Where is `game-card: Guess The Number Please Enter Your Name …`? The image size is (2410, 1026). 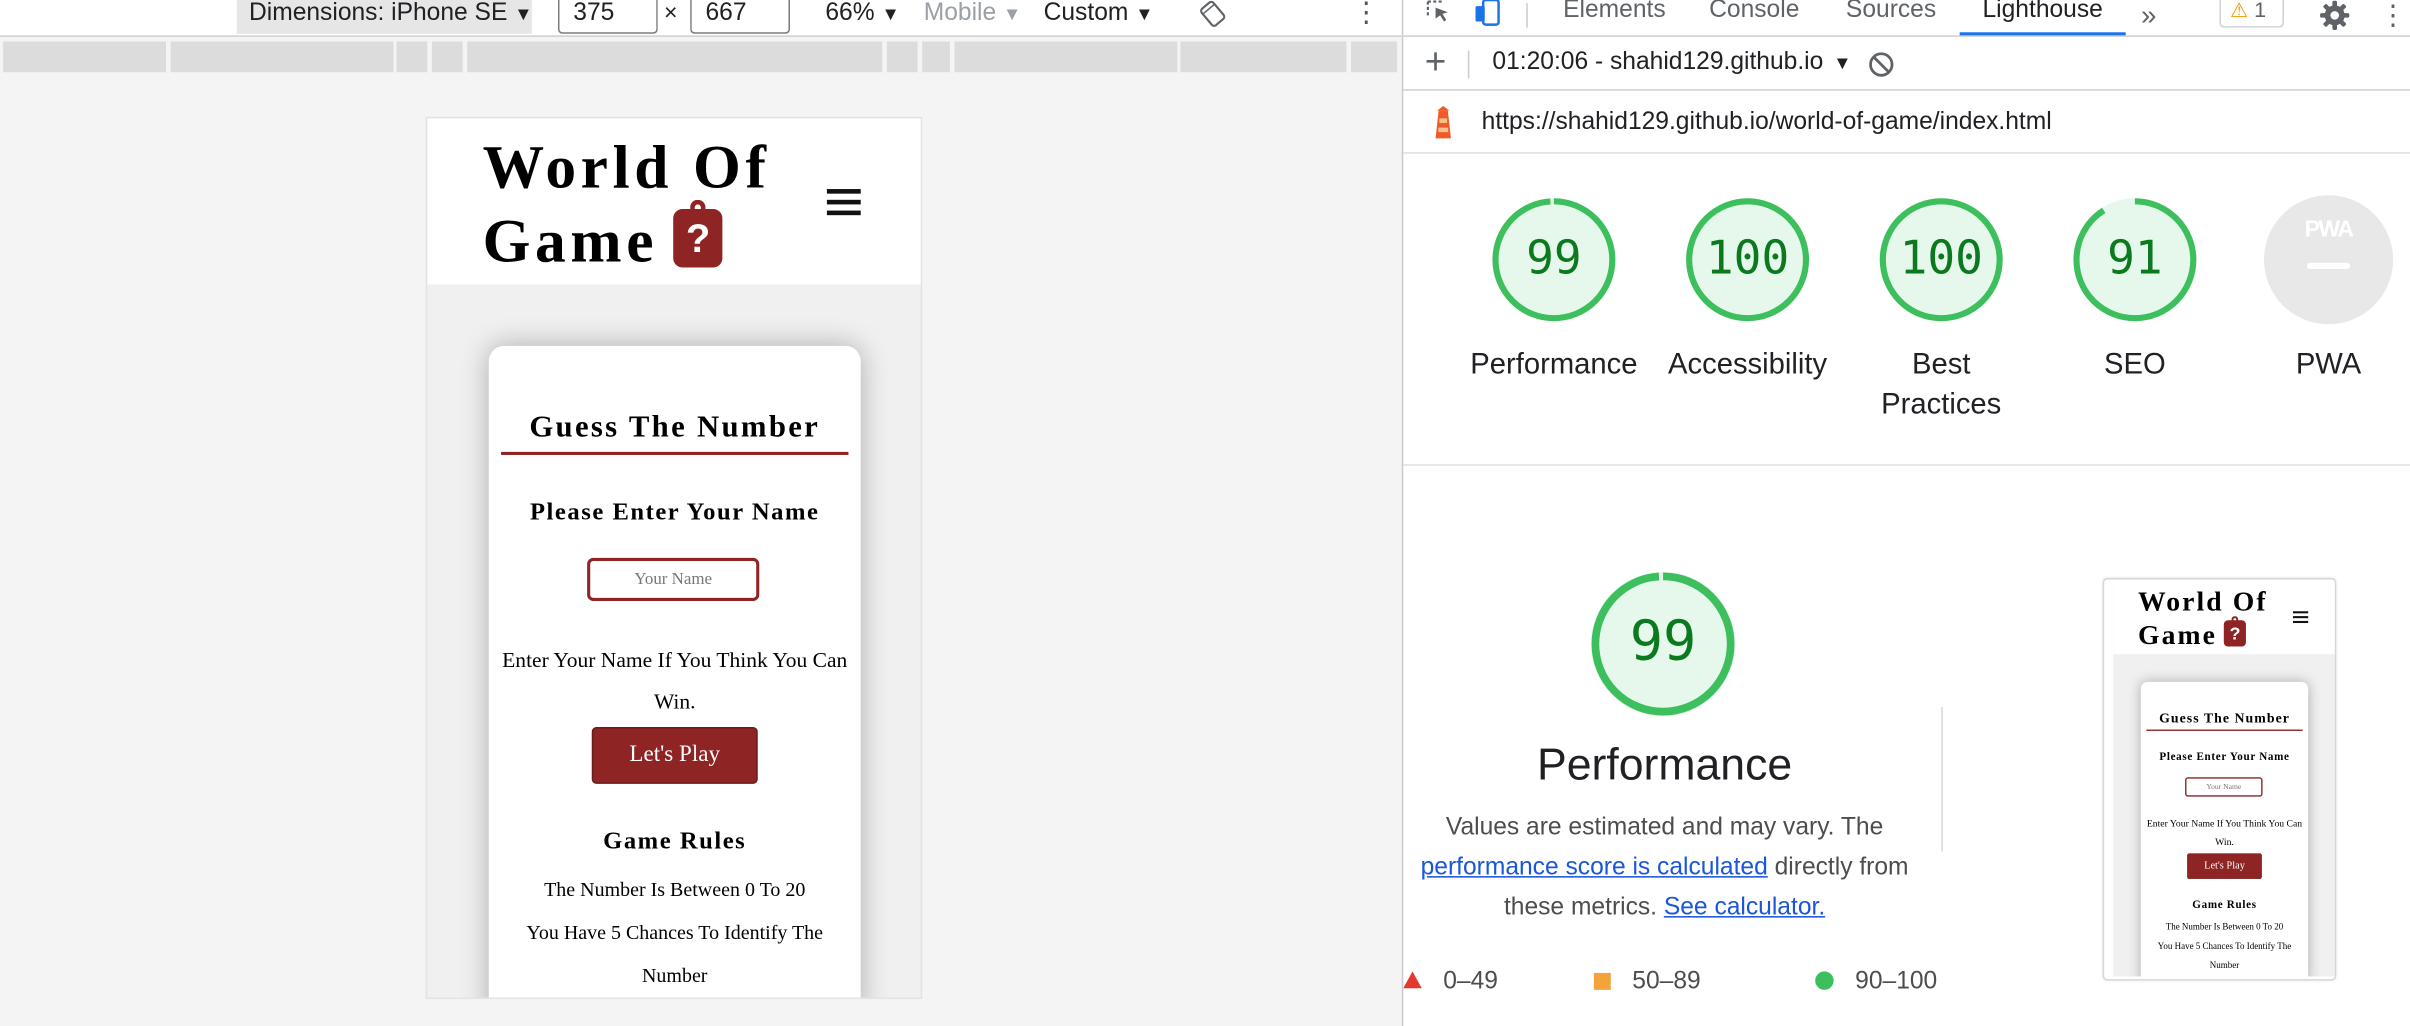 game-card: Guess The Number Please Enter Your Name … is located at coordinates (674, 671).